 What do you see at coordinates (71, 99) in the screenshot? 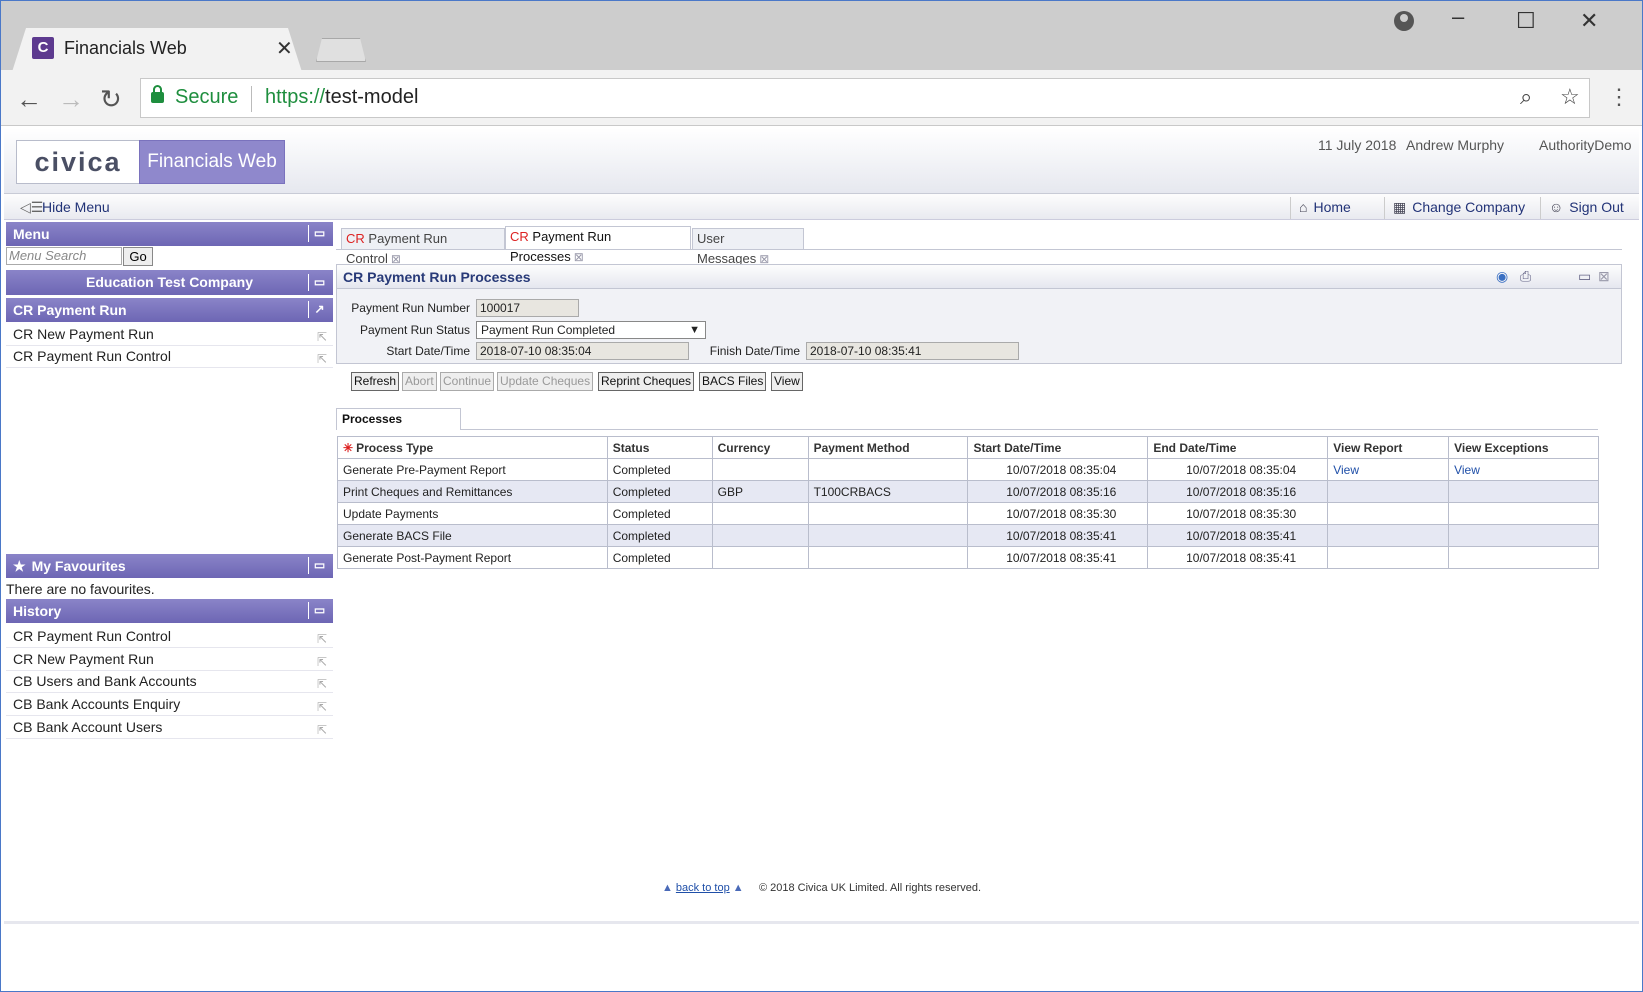
I see `forward-arrow-icon: →` at bounding box center [71, 99].